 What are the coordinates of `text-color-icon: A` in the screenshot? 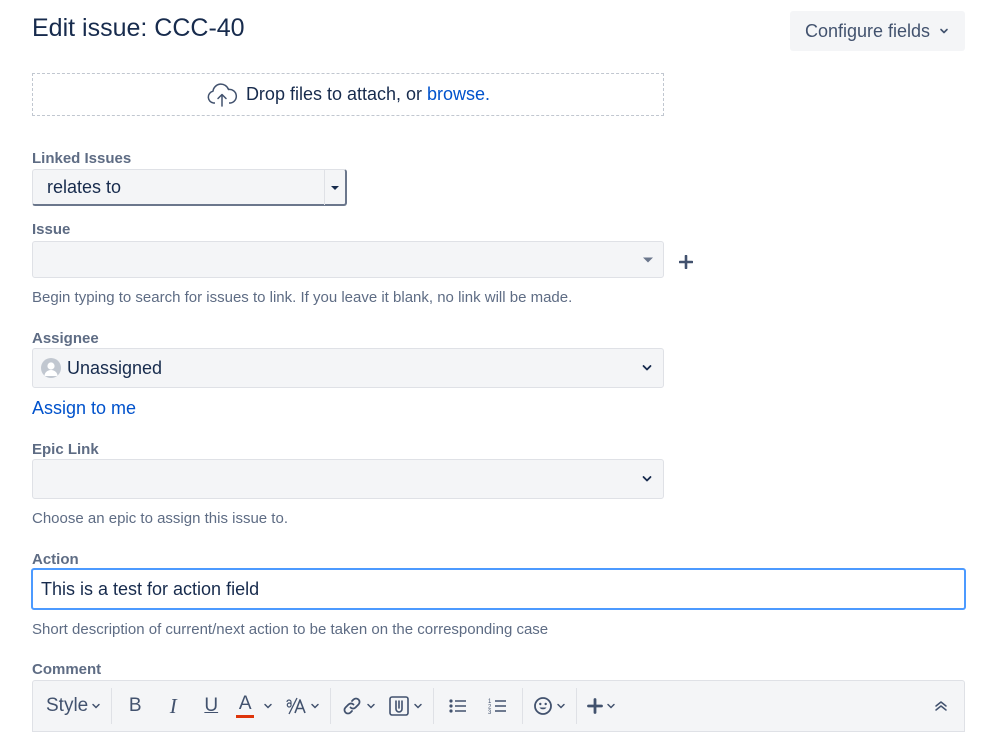 It's located at (245, 705).